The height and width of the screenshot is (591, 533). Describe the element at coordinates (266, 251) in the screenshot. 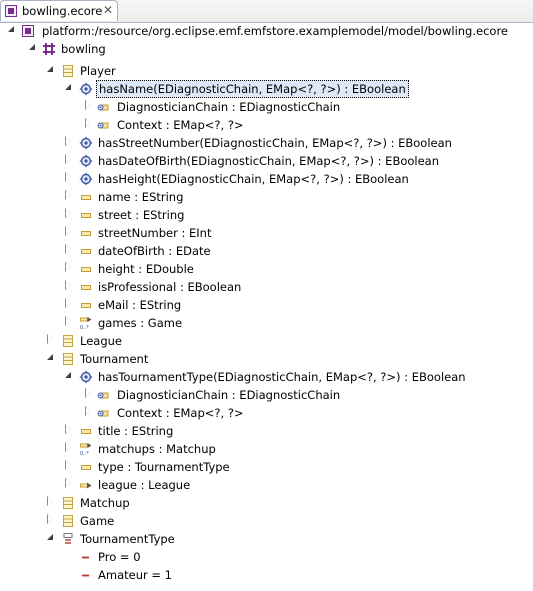

I see `tree-item-dateOfBirth: dateOfBirth : EDate` at that location.